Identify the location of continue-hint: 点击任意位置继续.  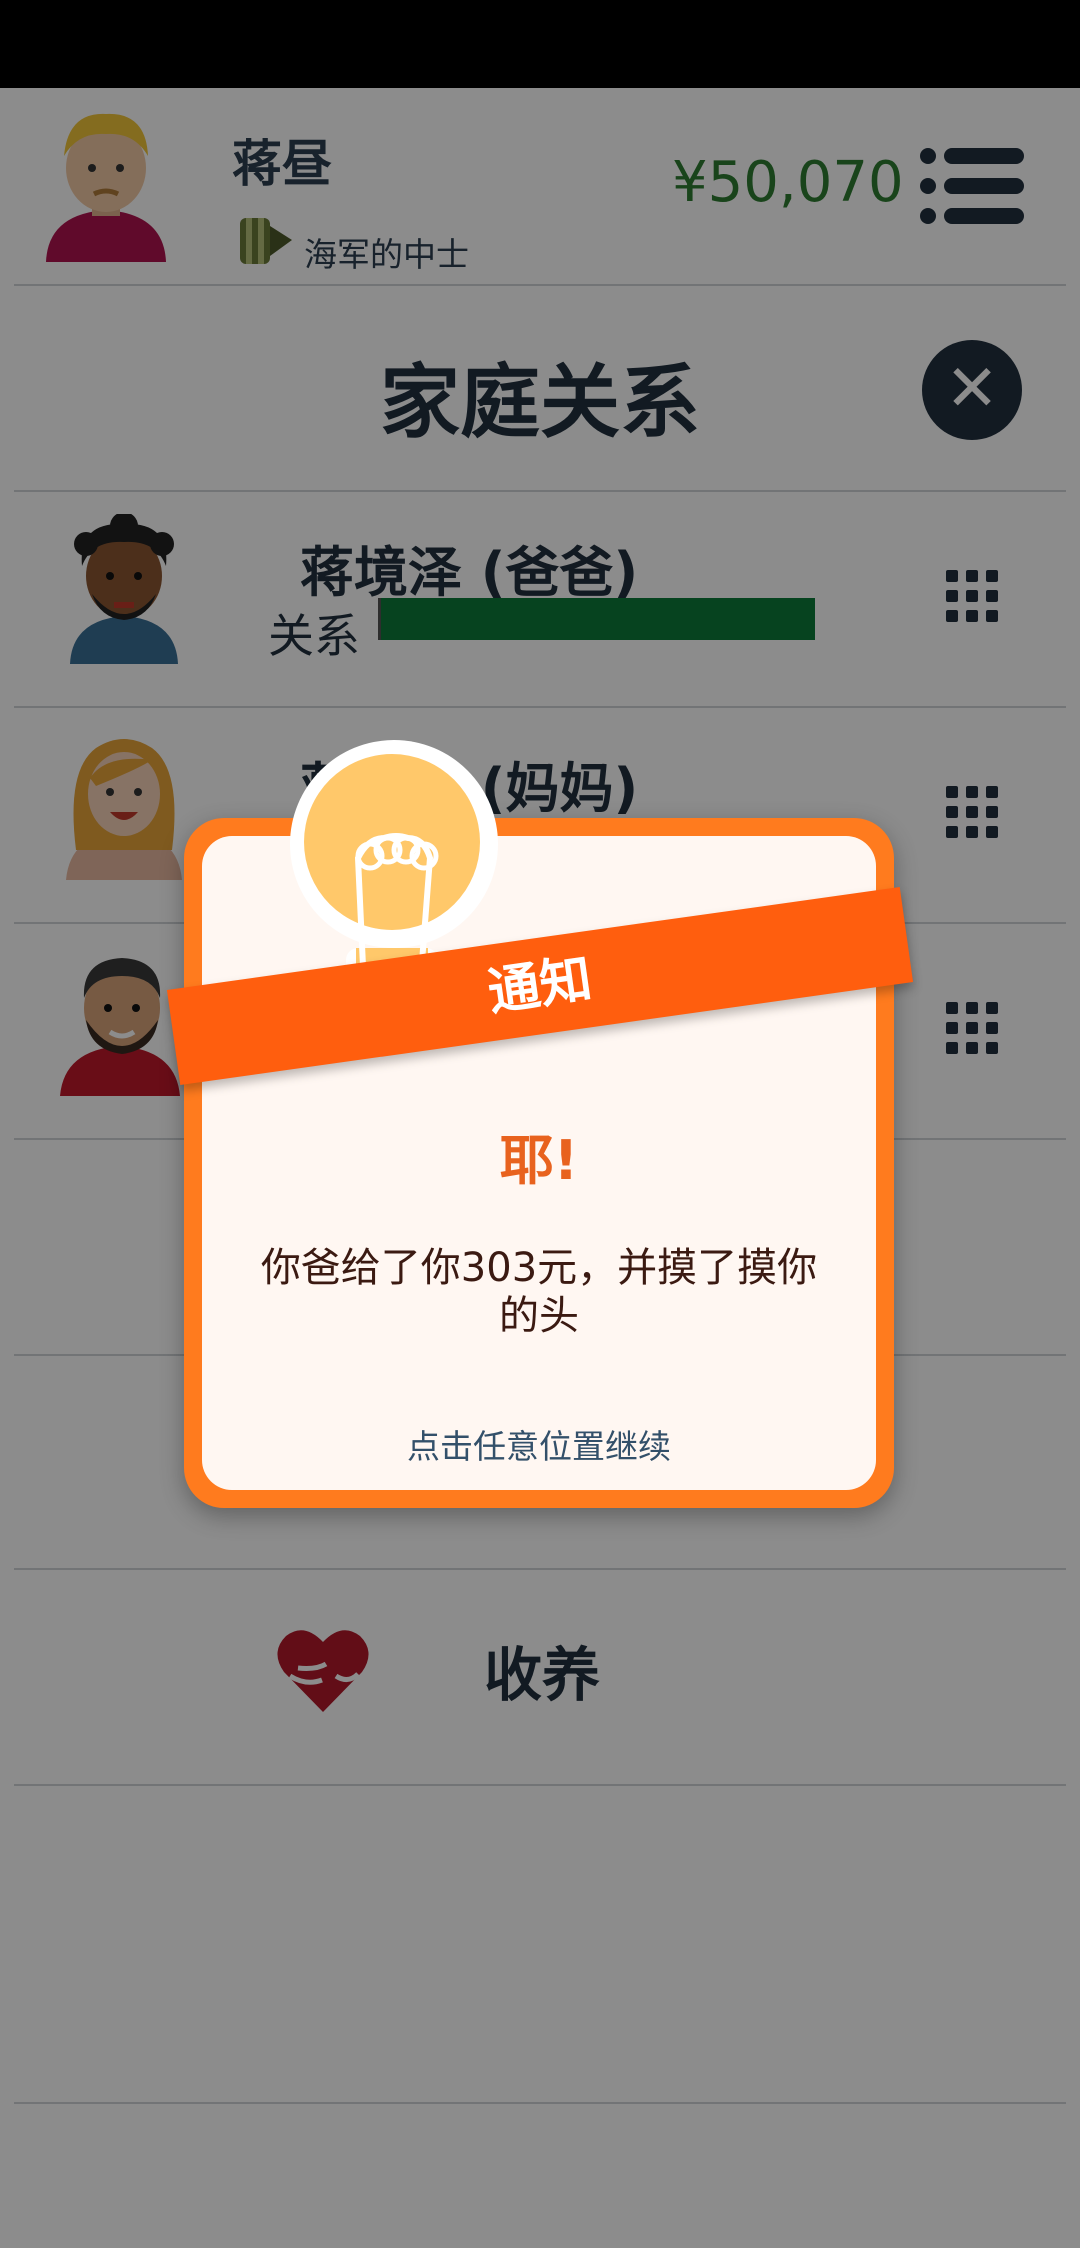
(539, 1444).